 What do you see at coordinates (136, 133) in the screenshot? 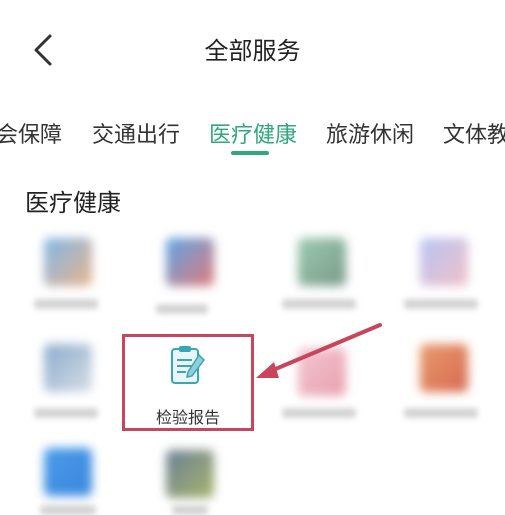
I see `tab-transport: 交通出行` at bounding box center [136, 133].